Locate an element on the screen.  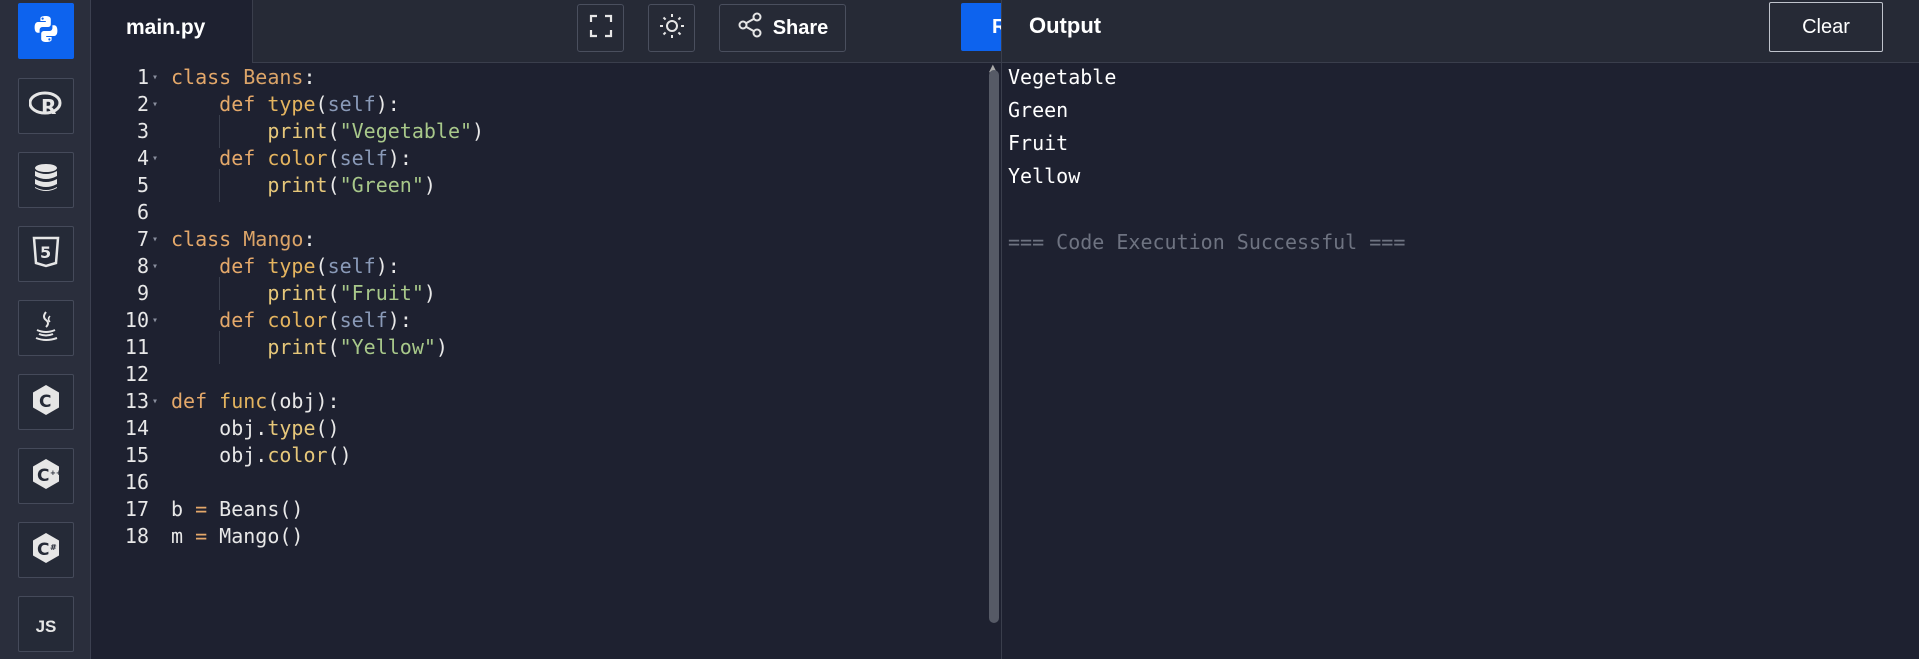
cpp-icon: C ++ is located at coordinates (46, 476).